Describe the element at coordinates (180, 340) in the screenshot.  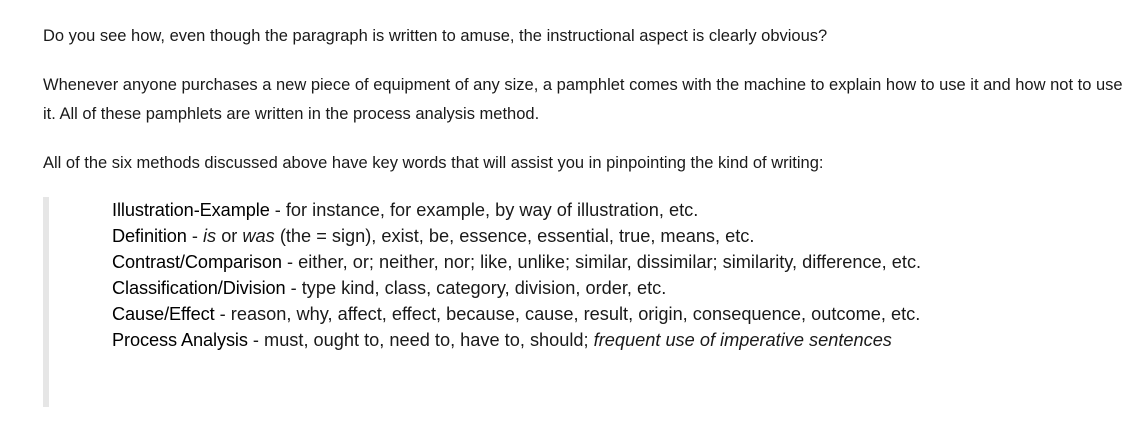
I see `method-term: Process Analysis` at that location.